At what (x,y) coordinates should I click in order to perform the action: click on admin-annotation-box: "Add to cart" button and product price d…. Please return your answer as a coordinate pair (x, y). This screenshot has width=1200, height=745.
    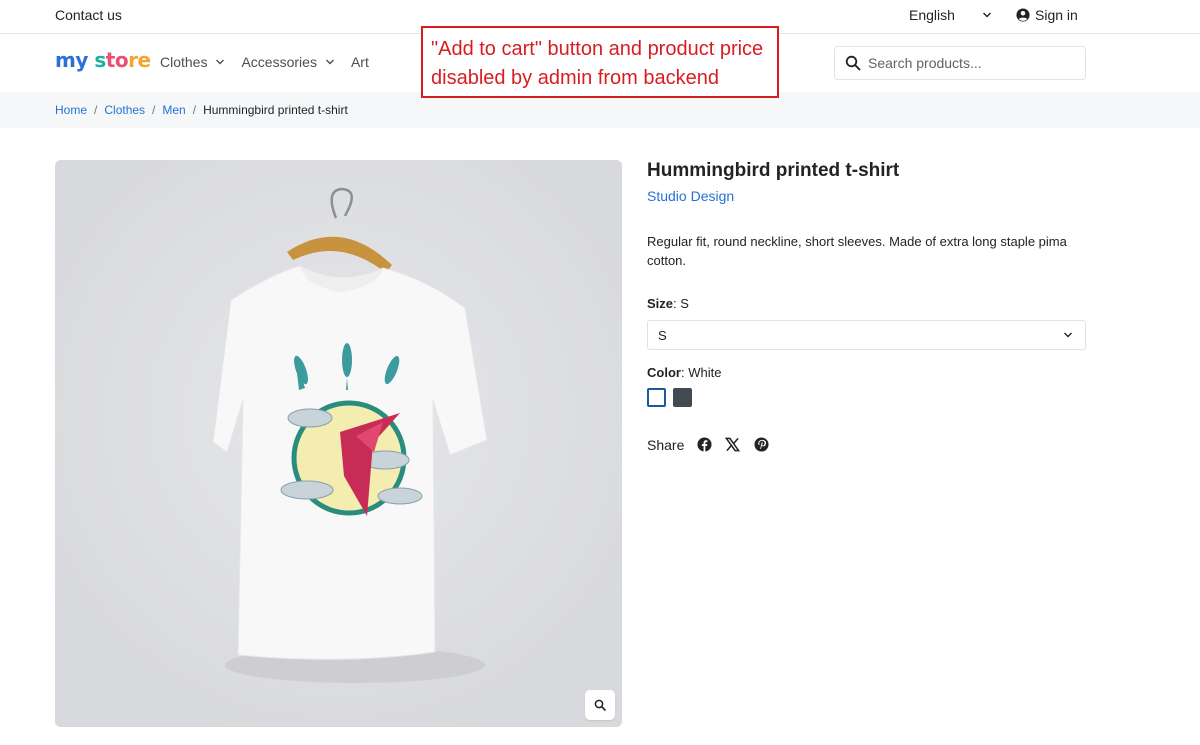
    Looking at the image, I should click on (600, 62).